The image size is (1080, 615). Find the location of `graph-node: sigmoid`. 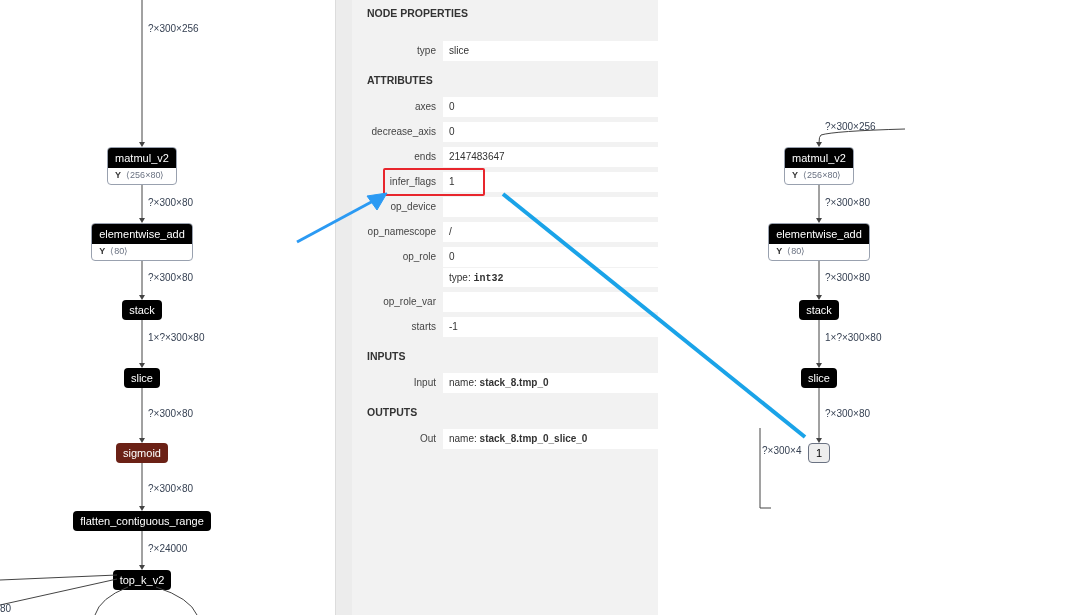

graph-node: sigmoid is located at coordinates (142, 453).